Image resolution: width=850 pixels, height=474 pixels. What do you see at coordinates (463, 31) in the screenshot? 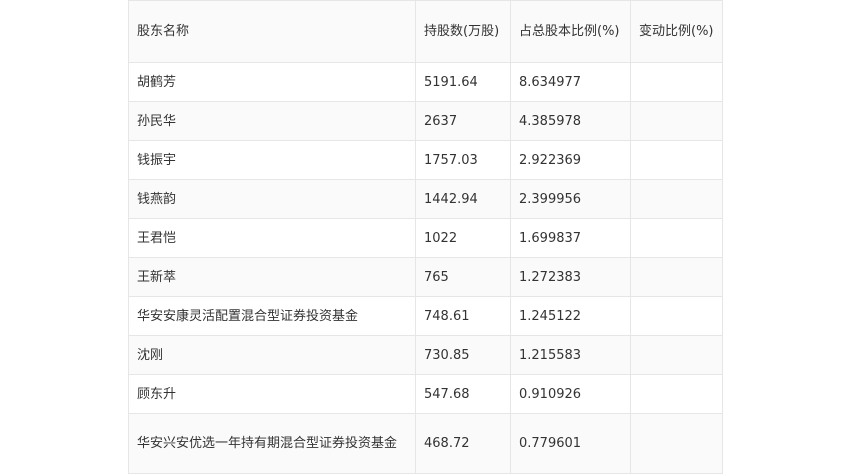
I see `header-shares-held: 持股数(万股)` at bounding box center [463, 31].